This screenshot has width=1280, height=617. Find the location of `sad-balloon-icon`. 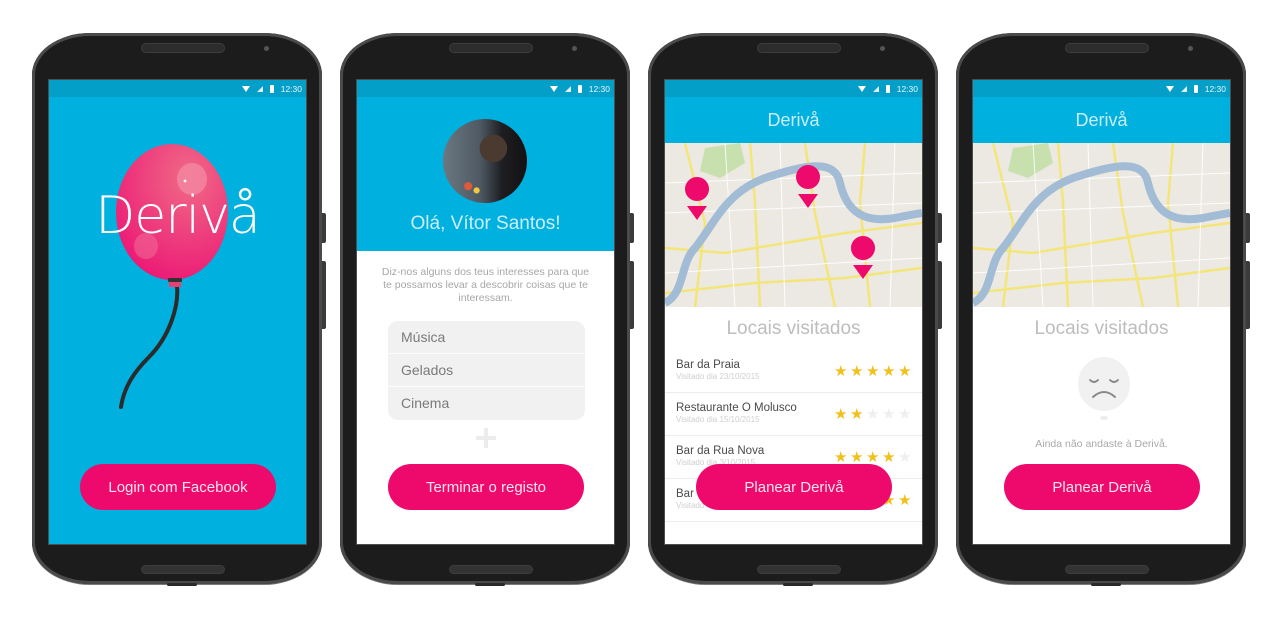

sad-balloon-icon is located at coordinates (1104, 388).